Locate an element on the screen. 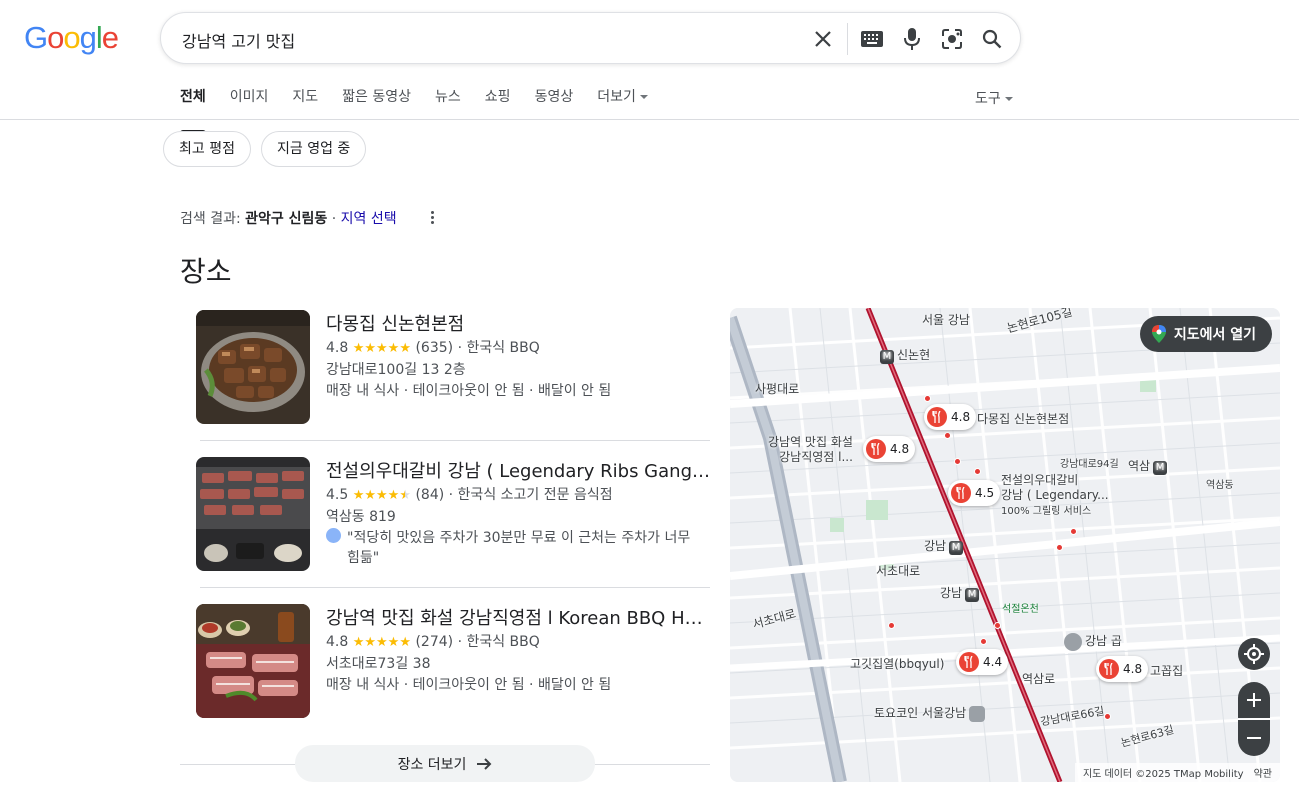 The image size is (1299, 800). place-category: · 한국식 BBQ is located at coordinates (498, 642).